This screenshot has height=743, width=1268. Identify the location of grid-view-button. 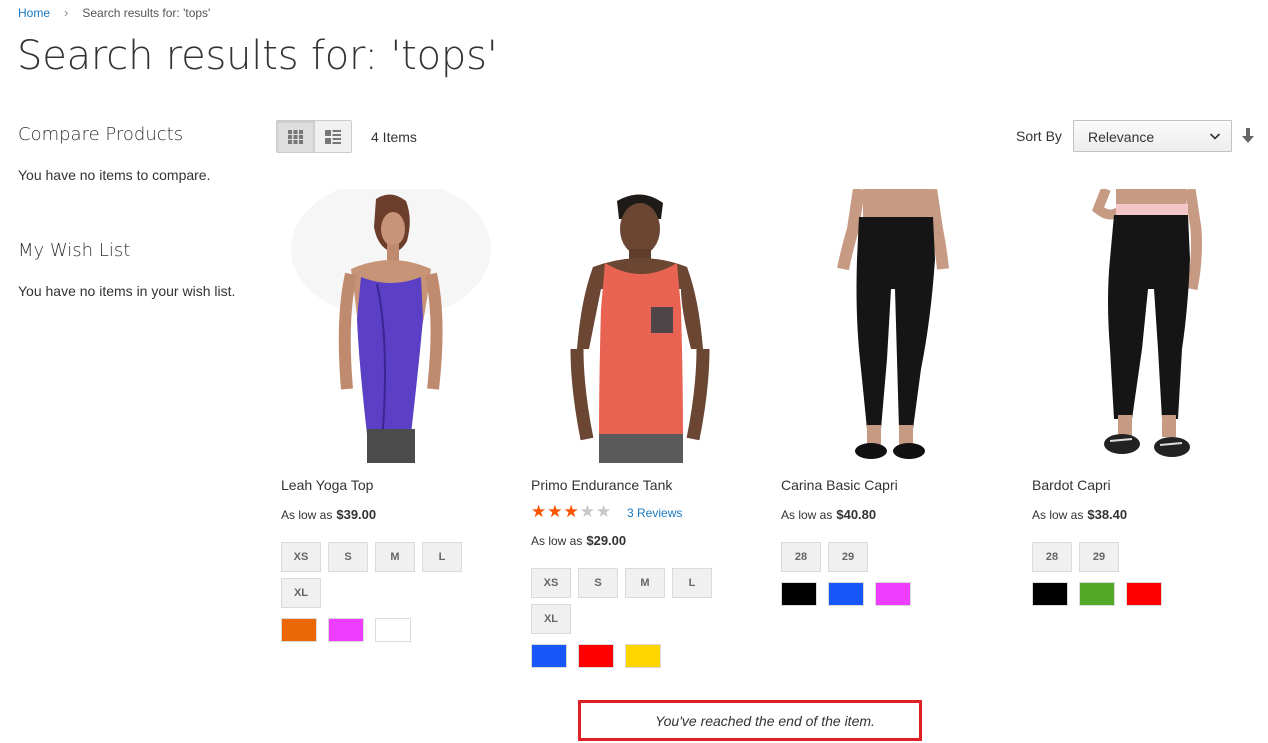
(295, 136).